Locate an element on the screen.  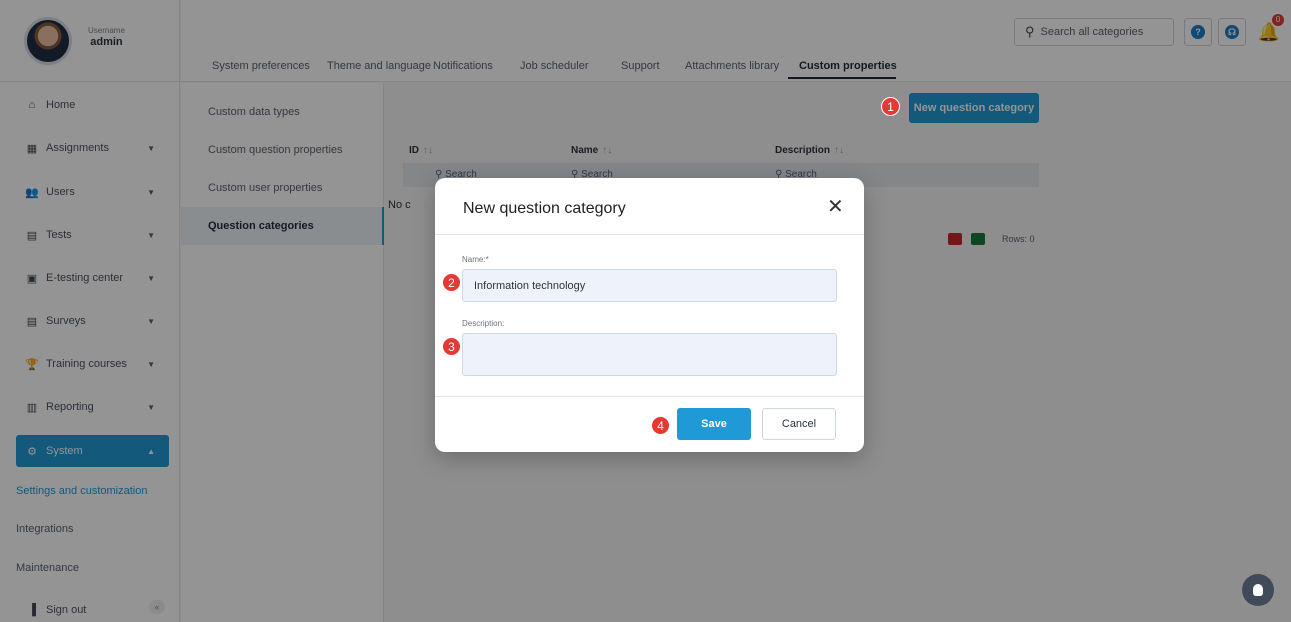
close-icon: ✕ is located at coordinates (835, 206).